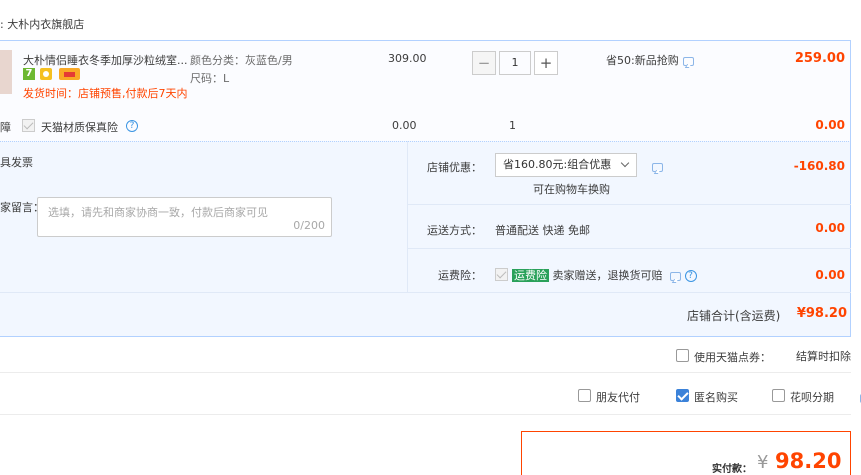 This screenshot has height=475, width=861. Describe the element at coordinates (625, 163) in the screenshot. I see `chevron-down-icon` at that location.